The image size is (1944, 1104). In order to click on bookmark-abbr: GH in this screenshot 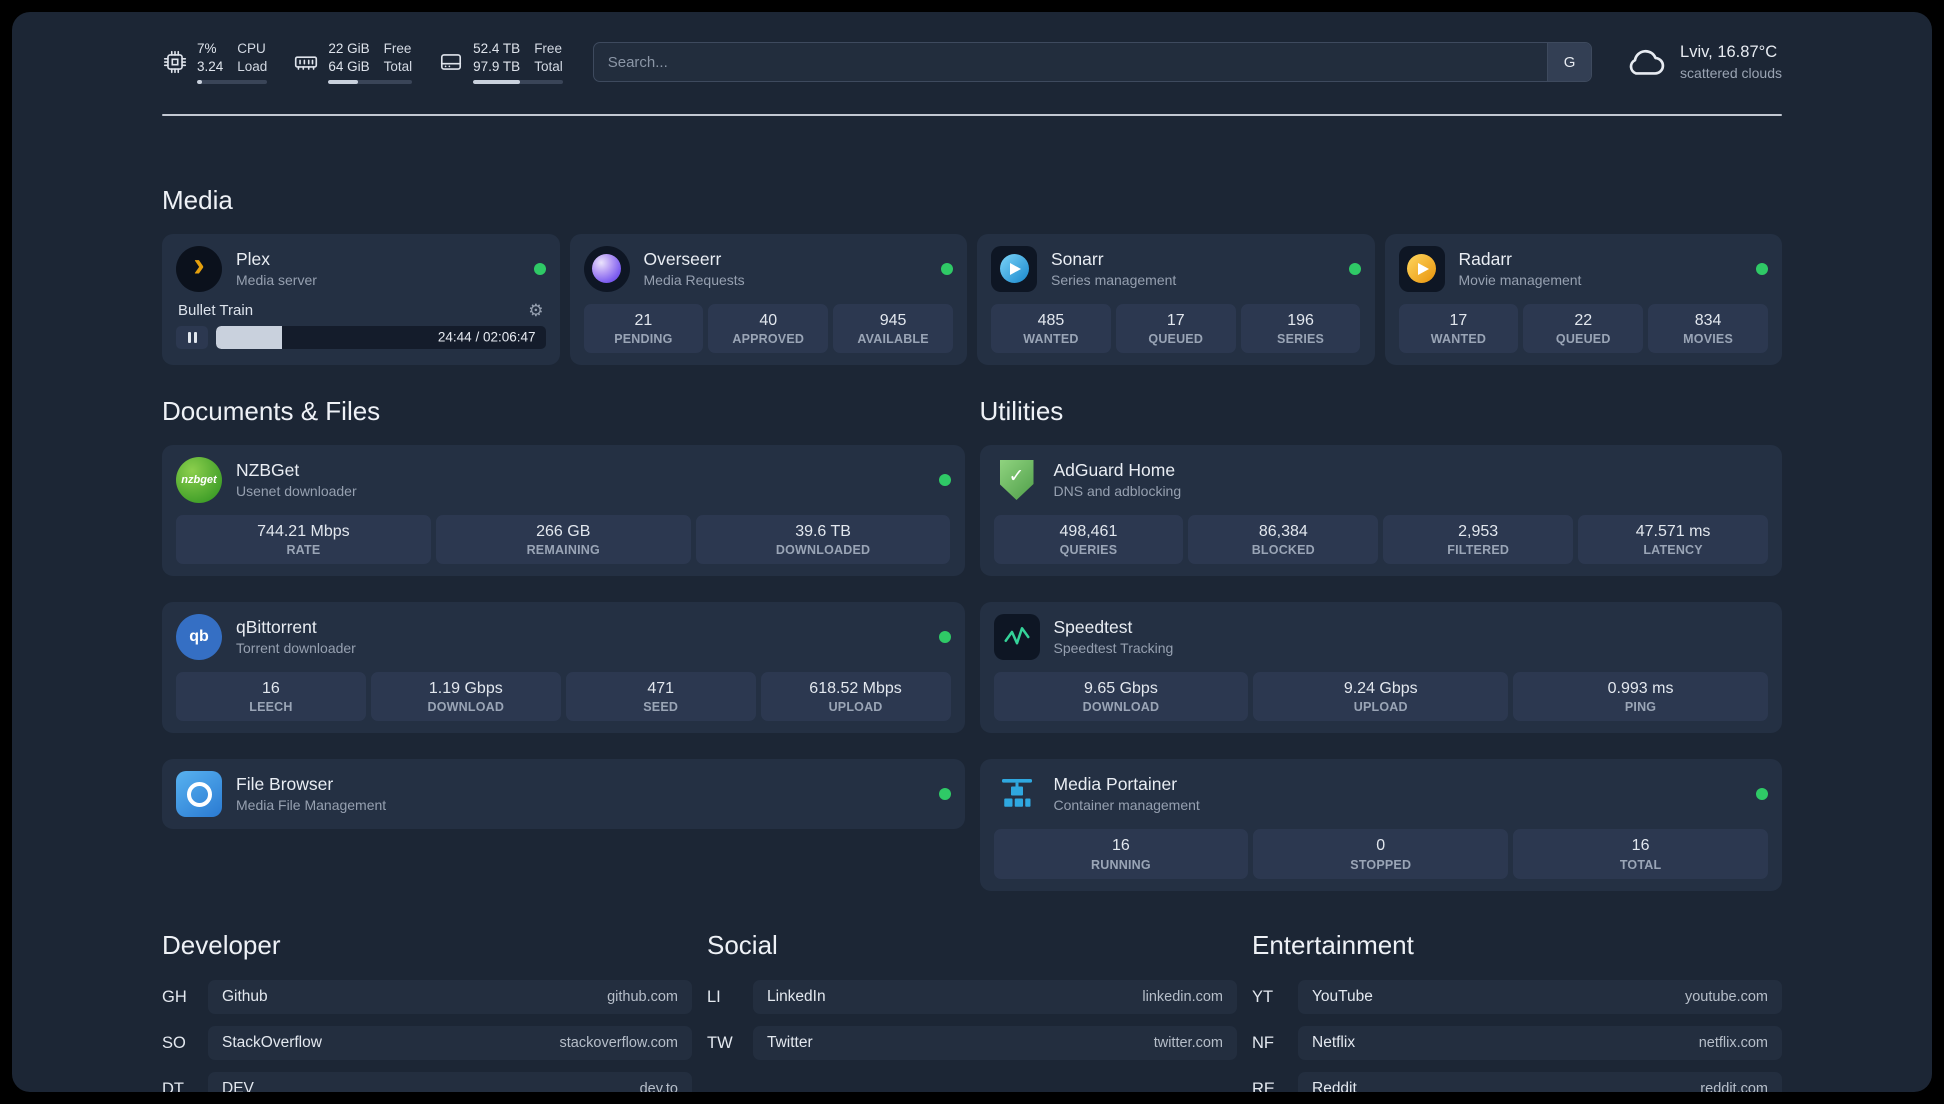, I will do `click(174, 996)`.